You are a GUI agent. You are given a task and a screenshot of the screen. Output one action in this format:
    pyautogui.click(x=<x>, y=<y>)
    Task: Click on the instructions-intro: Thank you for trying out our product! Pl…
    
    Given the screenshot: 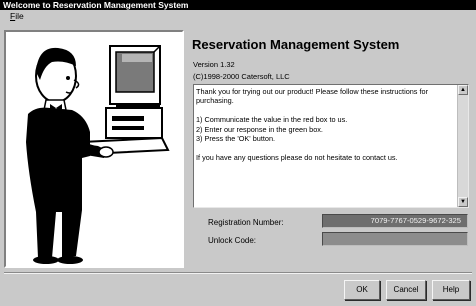 What is the action you would take?
    pyautogui.click(x=312, y=96)
    